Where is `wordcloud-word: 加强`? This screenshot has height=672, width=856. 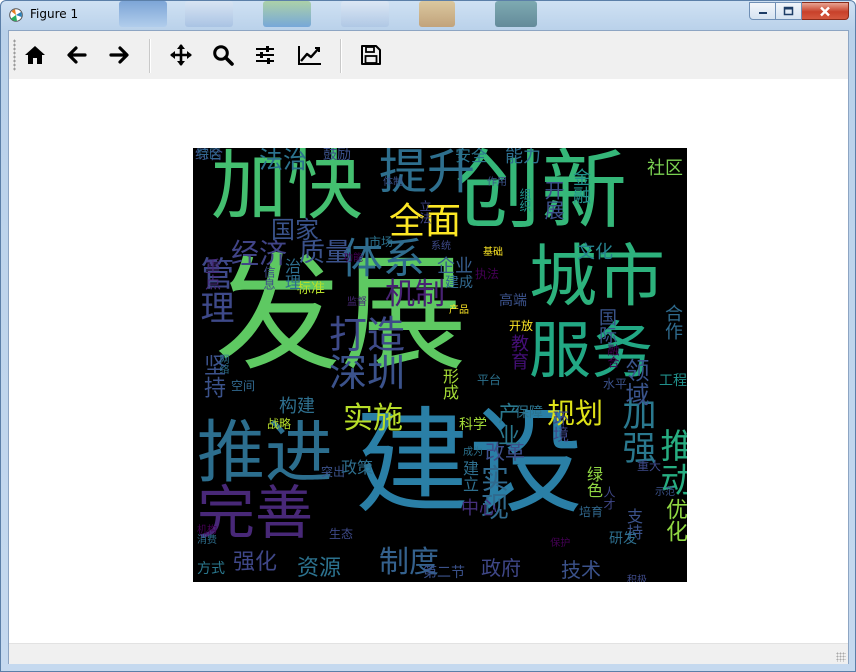
wordcloud-word: 加强 is located at coordinates (636, 430).